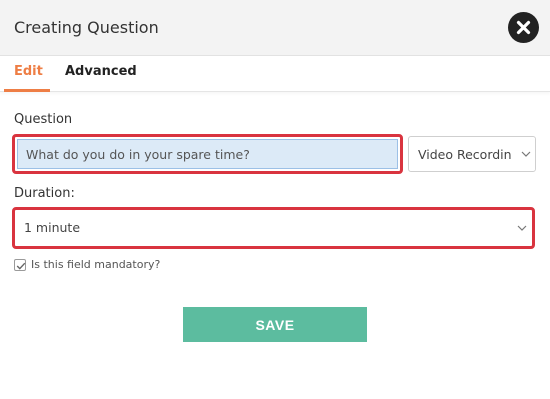  Describe the element at coordinates (101, 71) in the screenshot. I see `tab-advanced: Advanced` at that location.